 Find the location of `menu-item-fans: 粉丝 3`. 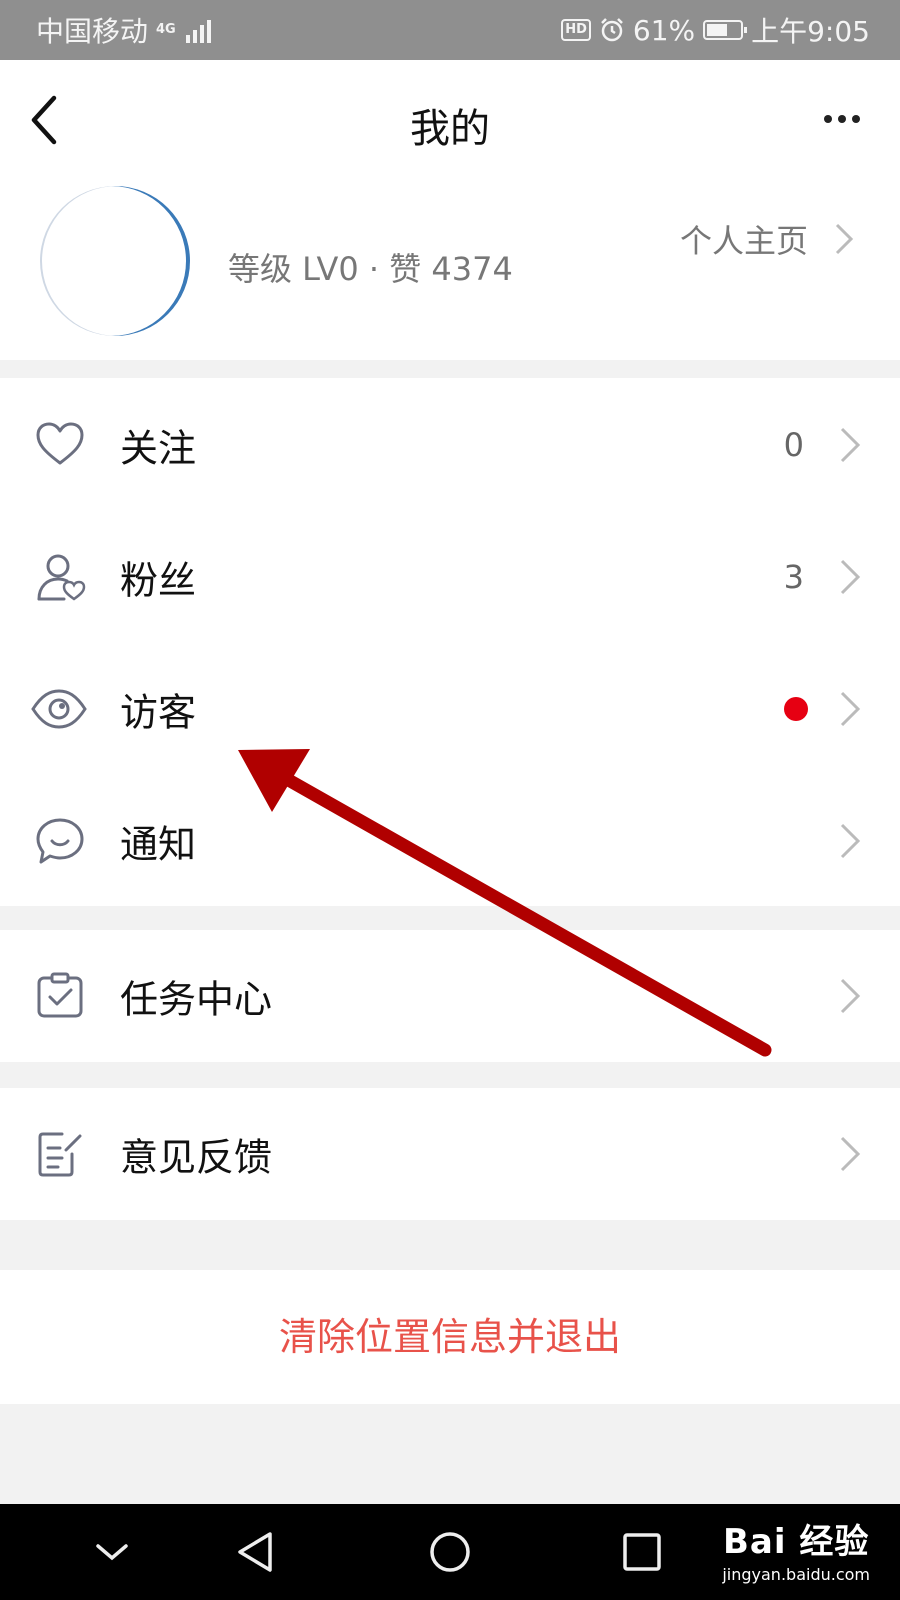

menu-item-fans: 粉丝 3 is located at coordinates (450, 577).